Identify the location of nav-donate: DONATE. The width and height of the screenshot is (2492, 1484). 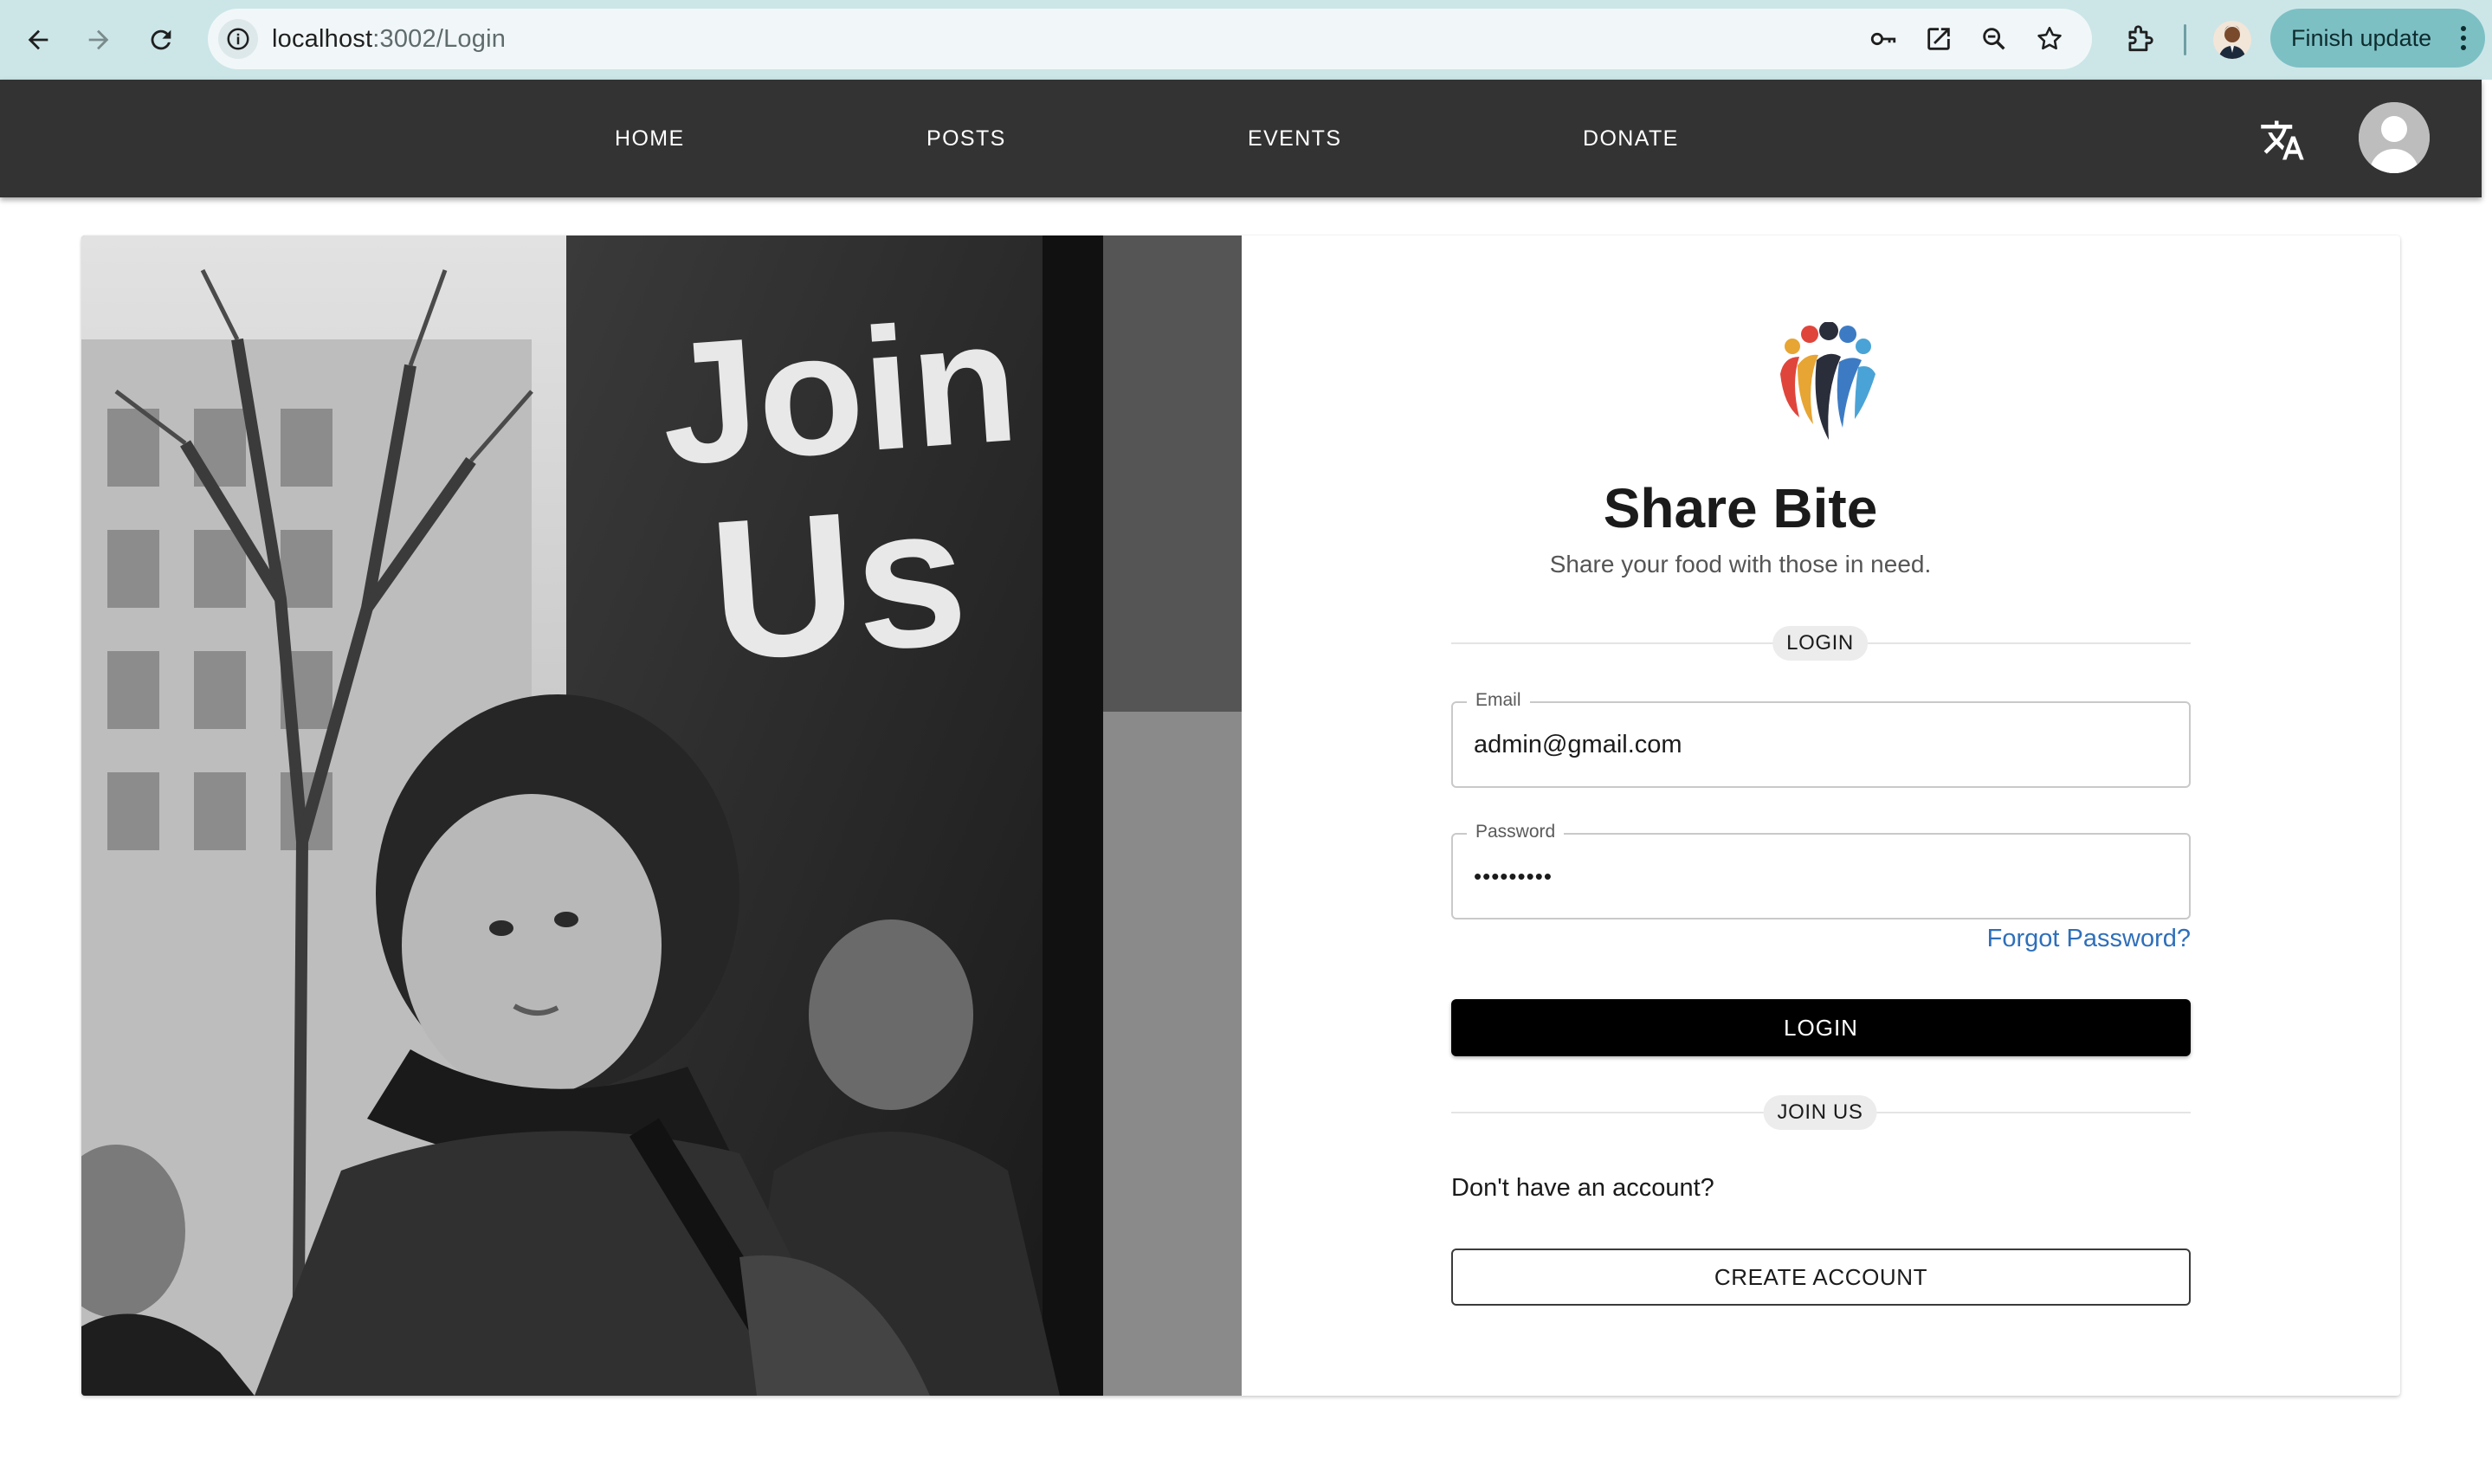
(1631, 138).